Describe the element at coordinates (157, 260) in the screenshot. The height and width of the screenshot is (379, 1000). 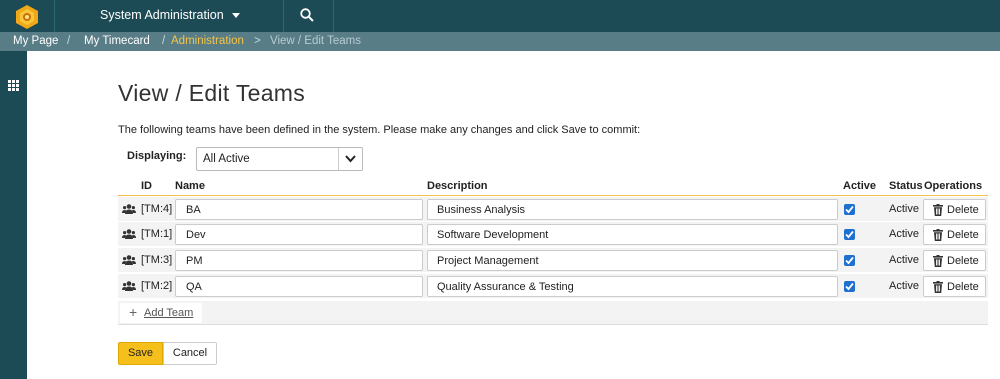
I see `team-id: [TM:3]` at that location.